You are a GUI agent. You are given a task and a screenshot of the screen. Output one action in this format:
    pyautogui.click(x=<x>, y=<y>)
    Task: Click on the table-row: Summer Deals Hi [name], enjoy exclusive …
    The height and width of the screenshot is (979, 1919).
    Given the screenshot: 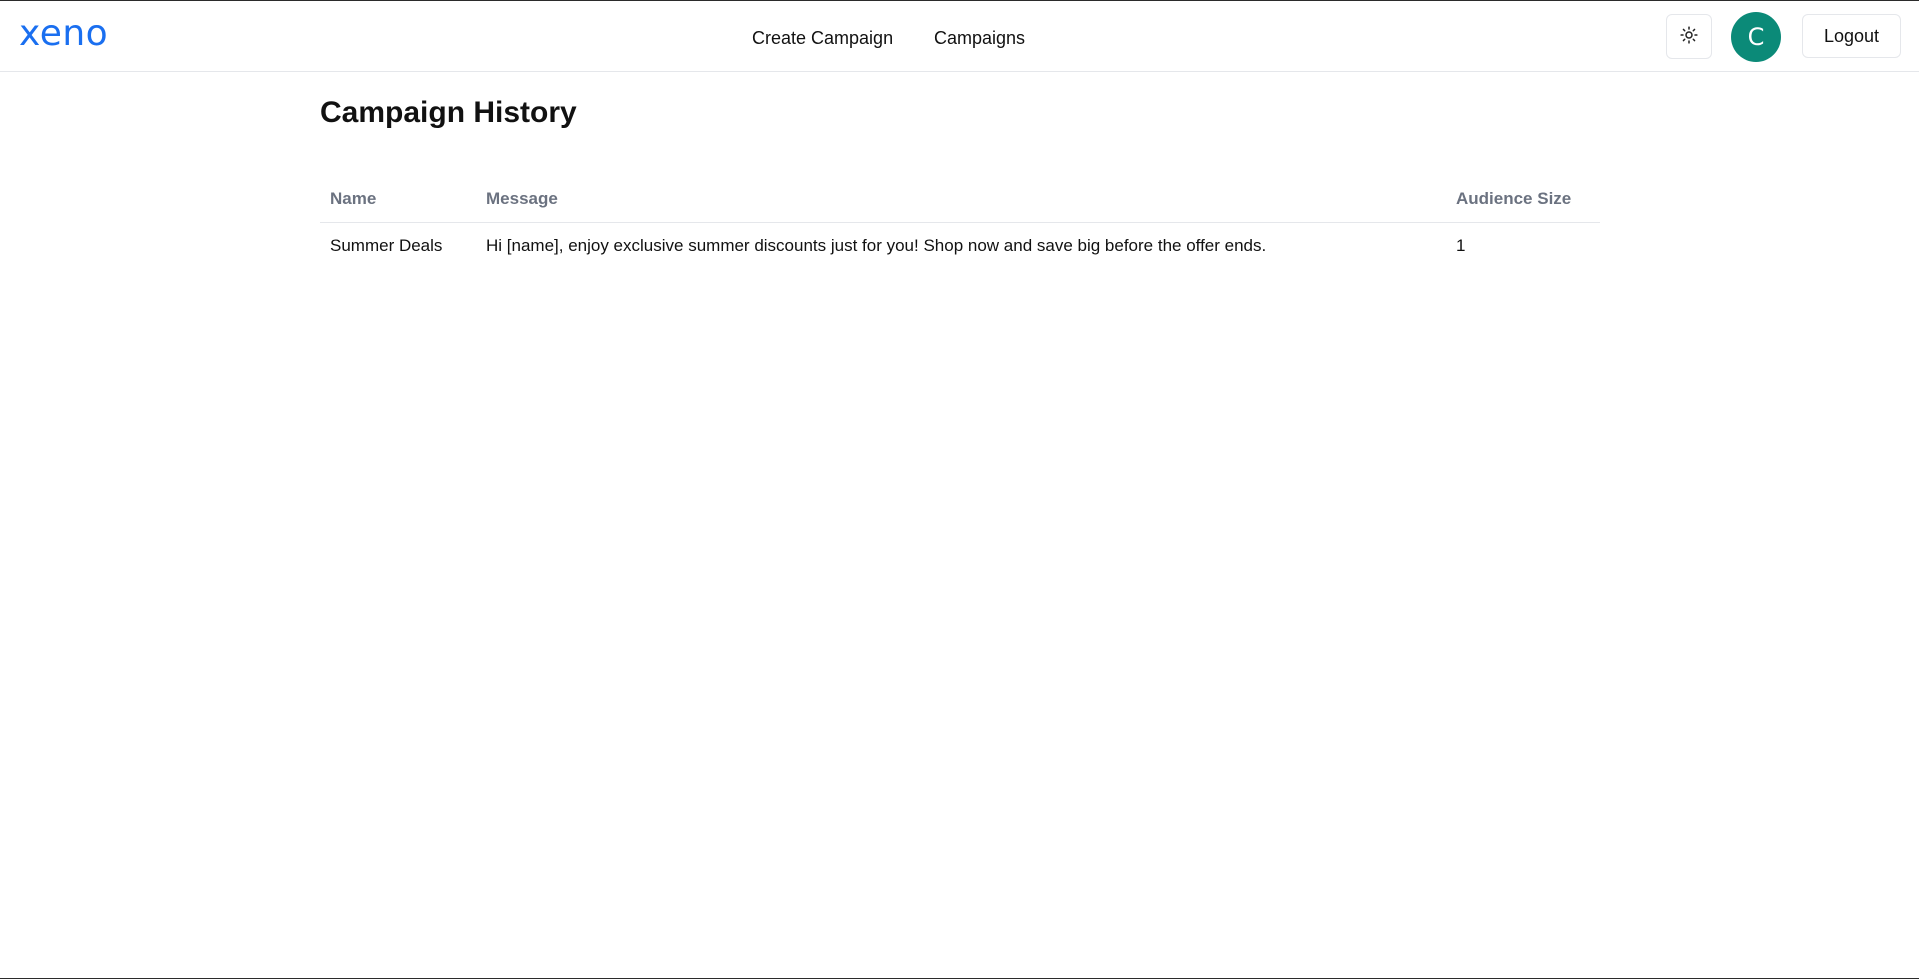 What is the action you would take?
    pyautogui.click(x=960, y=246)
    